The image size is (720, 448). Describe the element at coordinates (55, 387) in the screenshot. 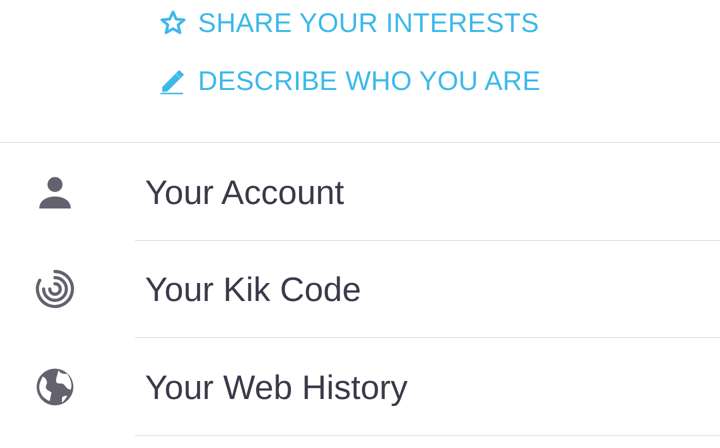

I see `globe-icon` at that location.